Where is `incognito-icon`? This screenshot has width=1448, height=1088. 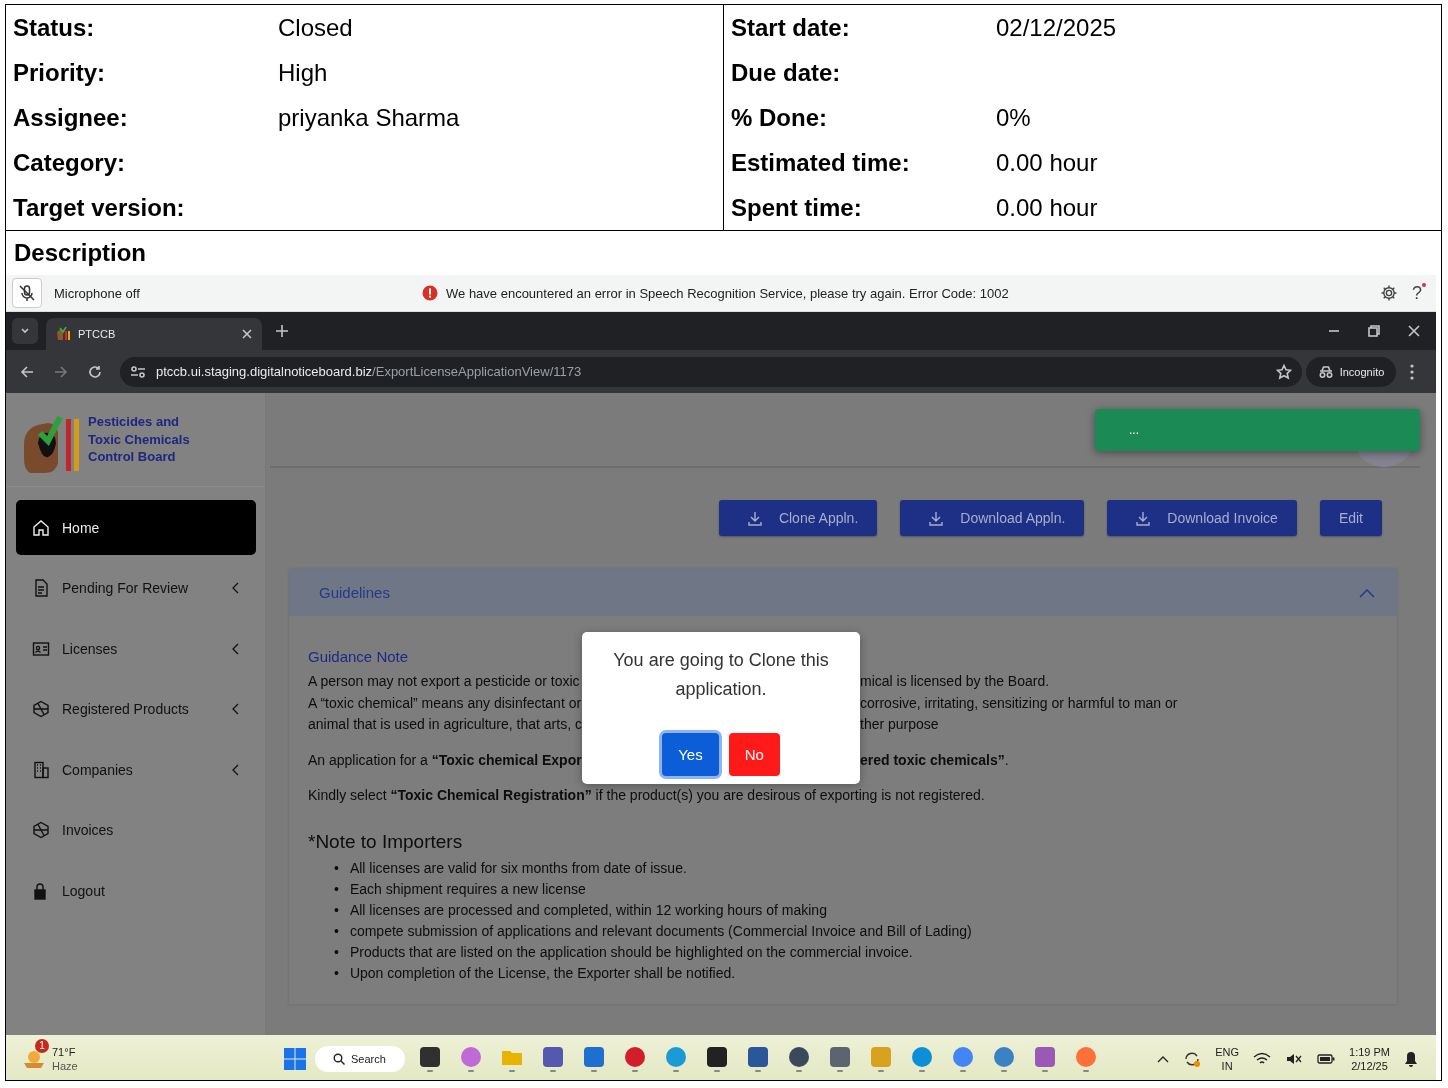
incognito-icon is located at coordinates (1325, 371).